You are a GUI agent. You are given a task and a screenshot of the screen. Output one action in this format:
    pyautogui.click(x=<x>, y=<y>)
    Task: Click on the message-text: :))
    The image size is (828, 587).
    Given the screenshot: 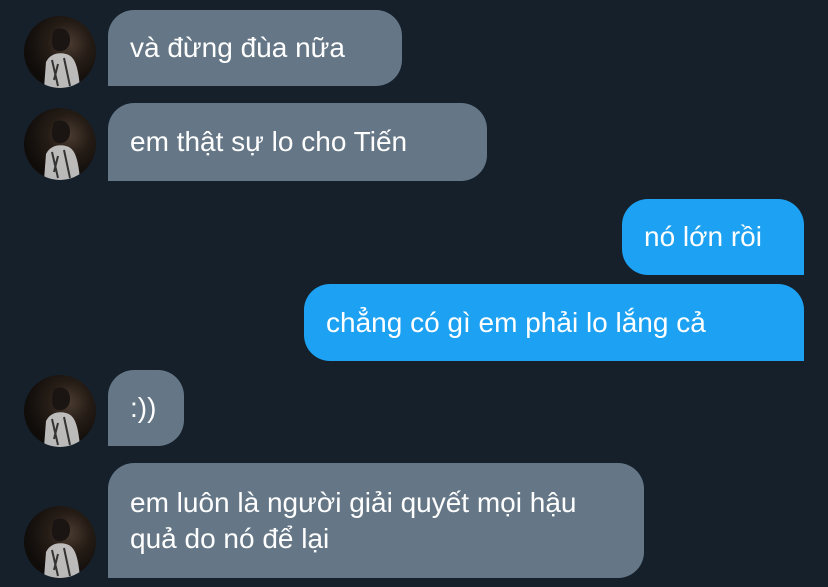 What is the action you would take?
    pyautogui.click(x=143, y=407)
    